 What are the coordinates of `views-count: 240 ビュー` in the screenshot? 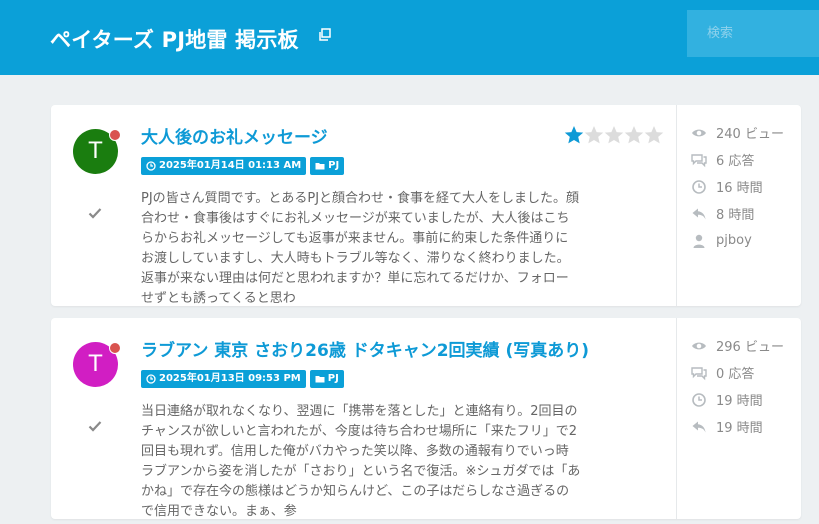 It's located at (737, 132).